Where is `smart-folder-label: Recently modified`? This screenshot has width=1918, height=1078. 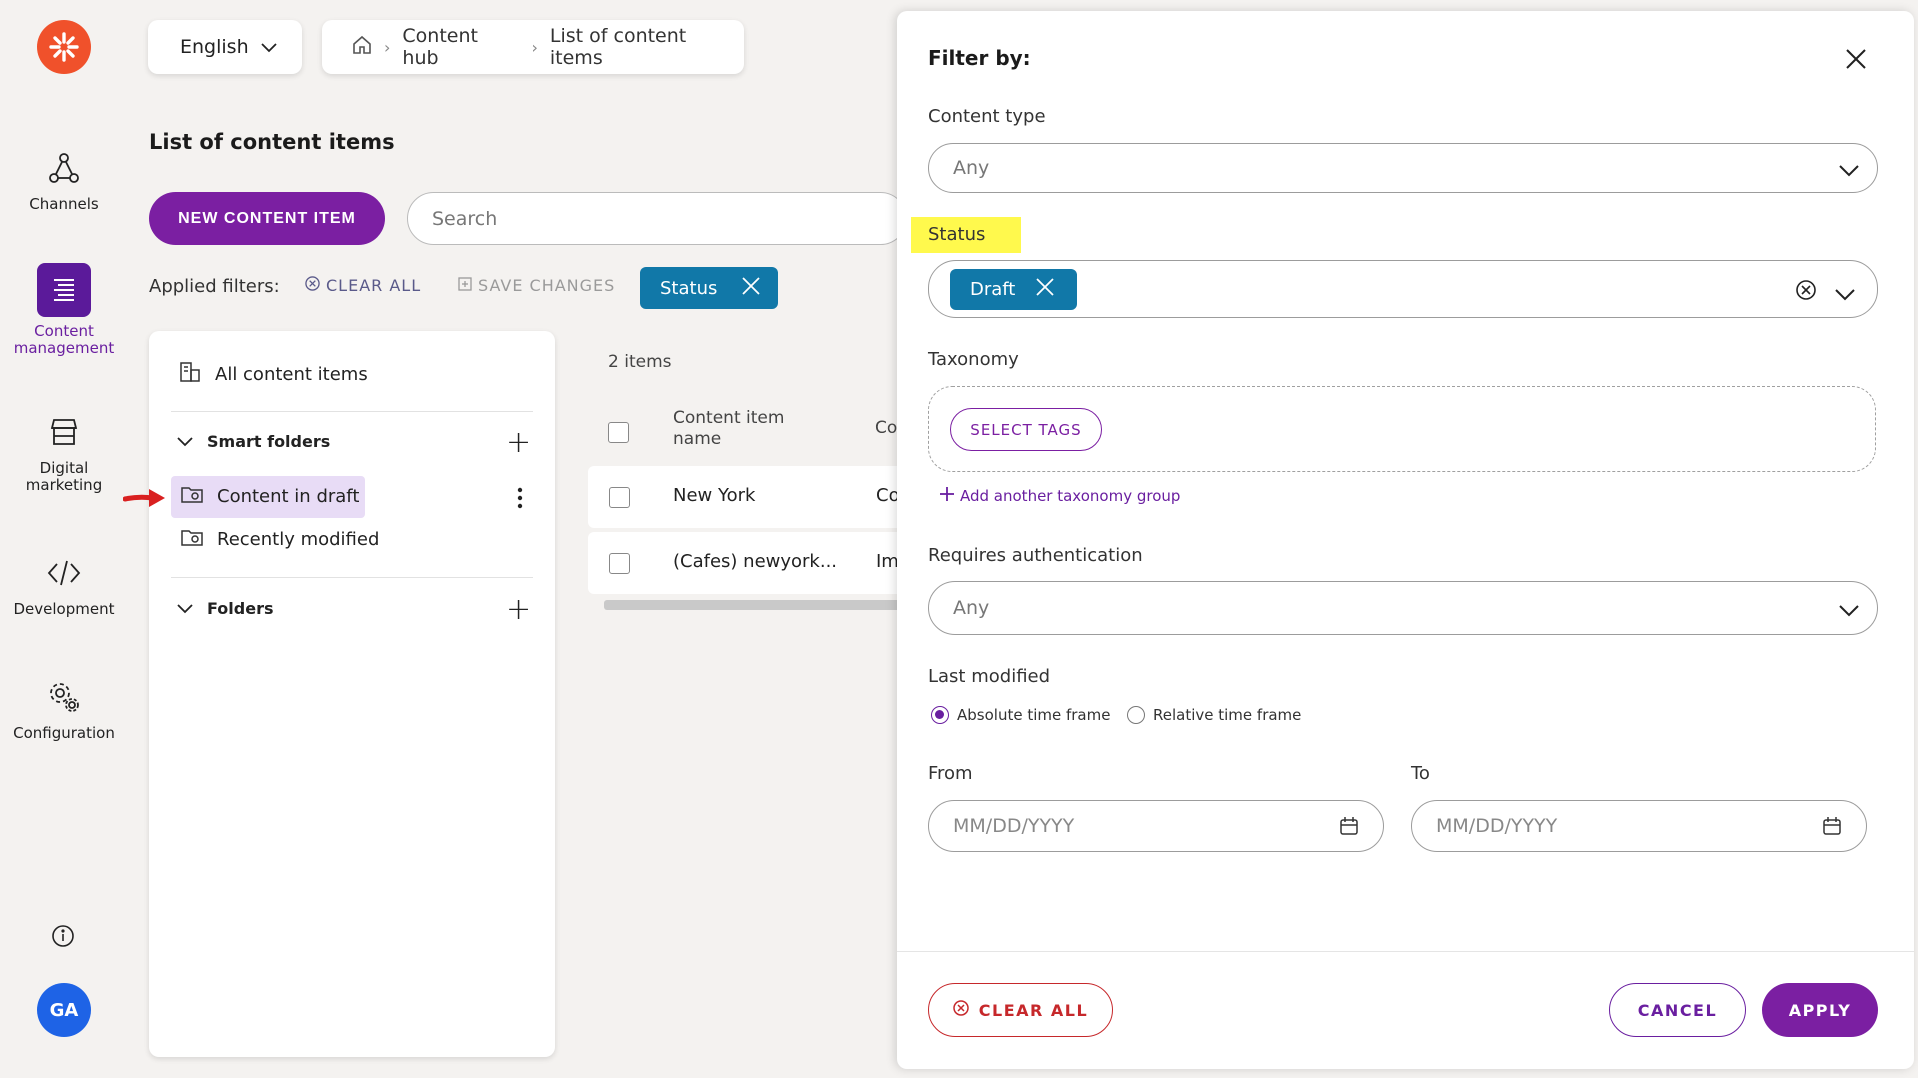 smart-folder-label: Recently modified is located at coordinates (298, 539).